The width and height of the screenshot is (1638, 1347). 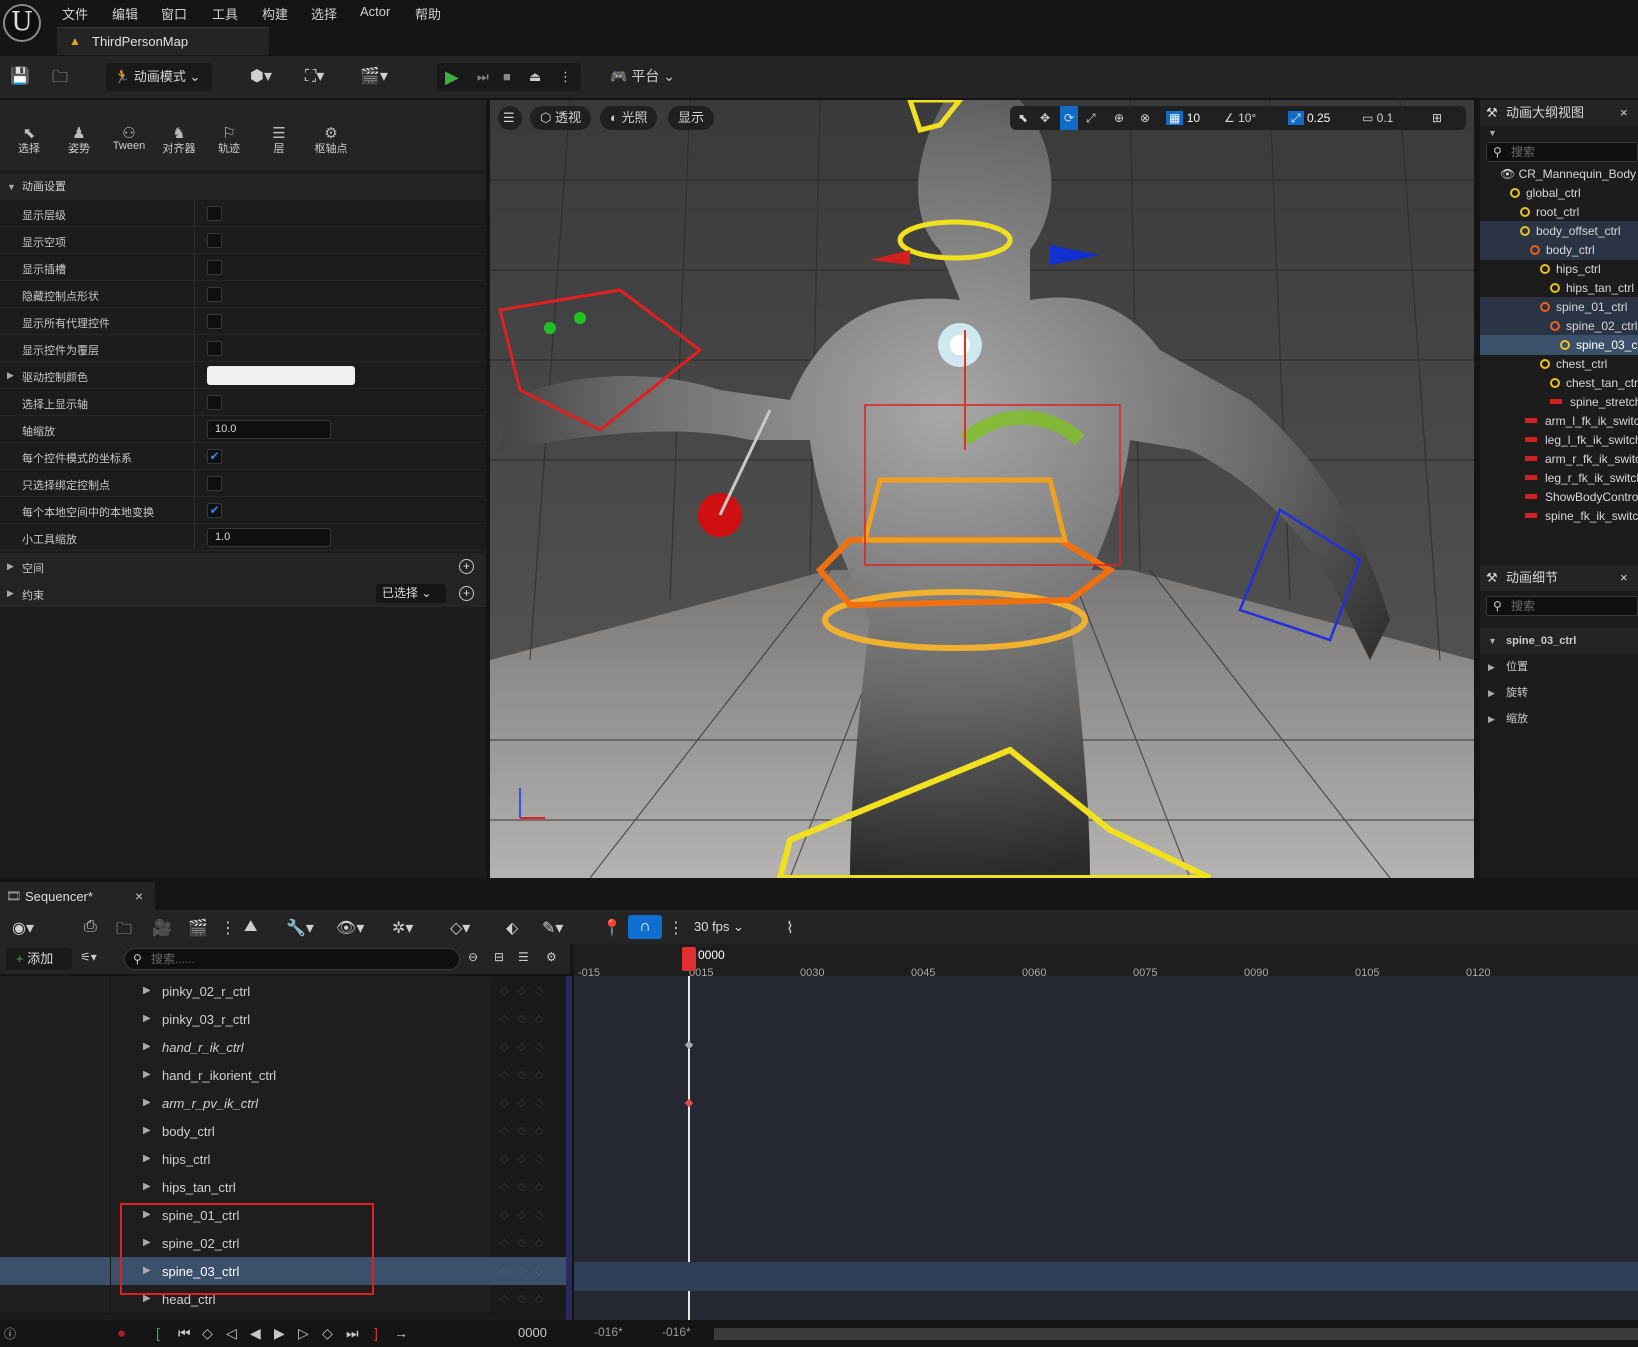 What do you see at coordinates (676, 928) in the screenshot?
I see `snap-options-icon: ⋮` at bounding box center [676, 928].